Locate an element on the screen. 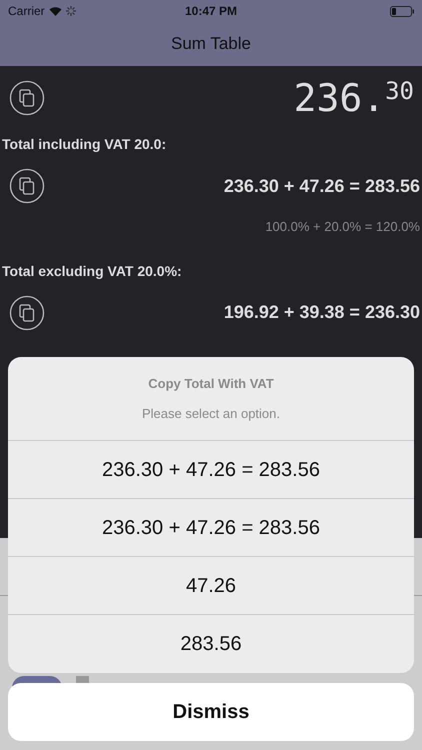  clock: 10:47 PM is located at coordinates (211, 11).